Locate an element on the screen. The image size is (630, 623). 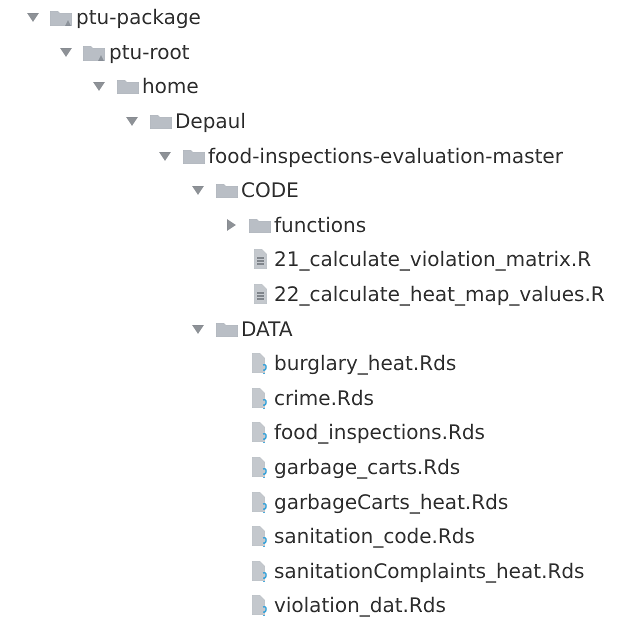
collapsed-arrow-icon is located at coordinates (231, 225).